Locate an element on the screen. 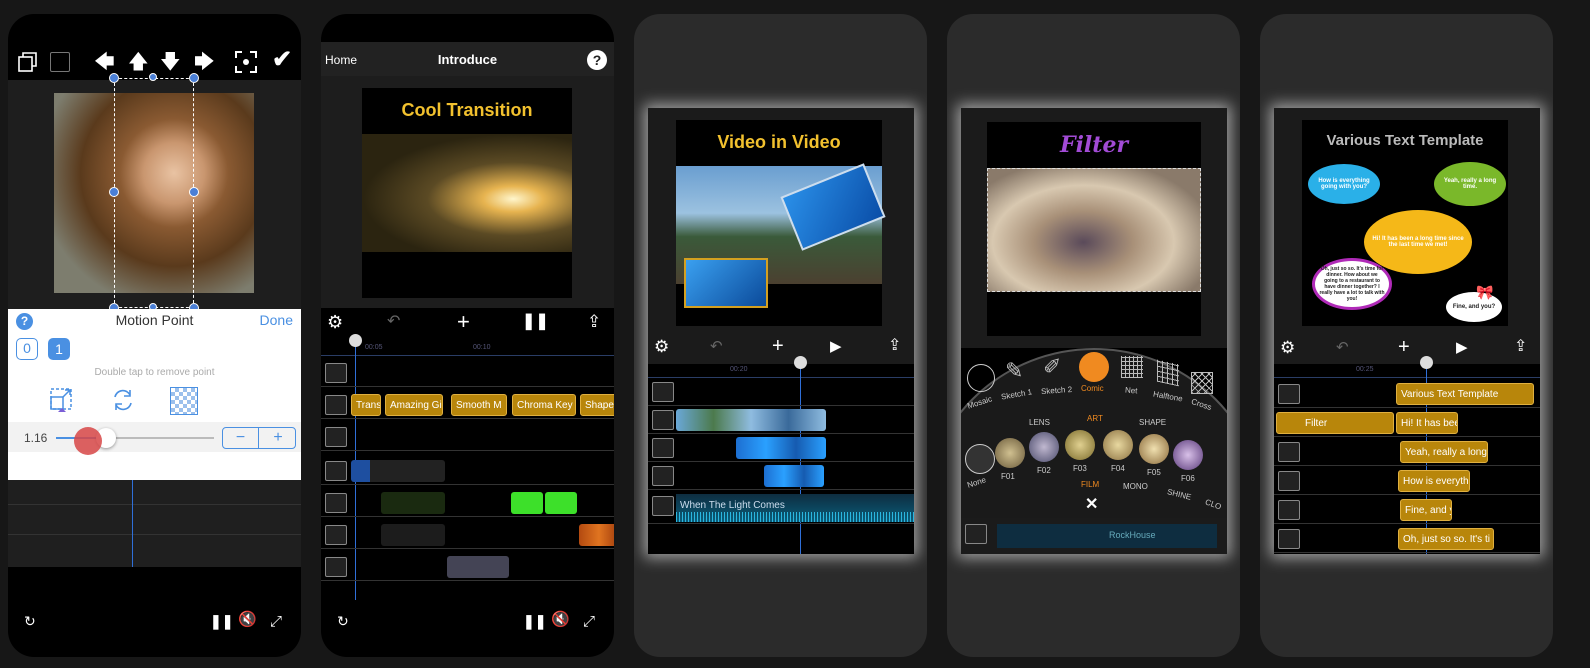  done-button: Done is located at coordinates (276, 320).